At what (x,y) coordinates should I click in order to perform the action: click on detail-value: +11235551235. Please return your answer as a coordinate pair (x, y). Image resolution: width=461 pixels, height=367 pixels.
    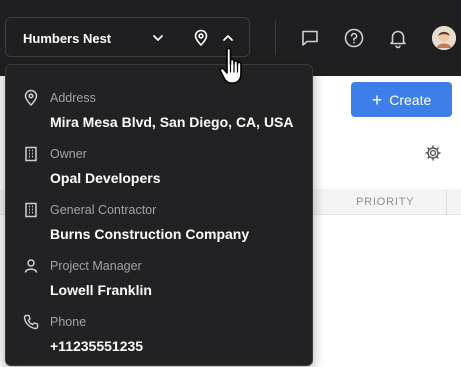
    Looking at the image, I should click on (97, 346).